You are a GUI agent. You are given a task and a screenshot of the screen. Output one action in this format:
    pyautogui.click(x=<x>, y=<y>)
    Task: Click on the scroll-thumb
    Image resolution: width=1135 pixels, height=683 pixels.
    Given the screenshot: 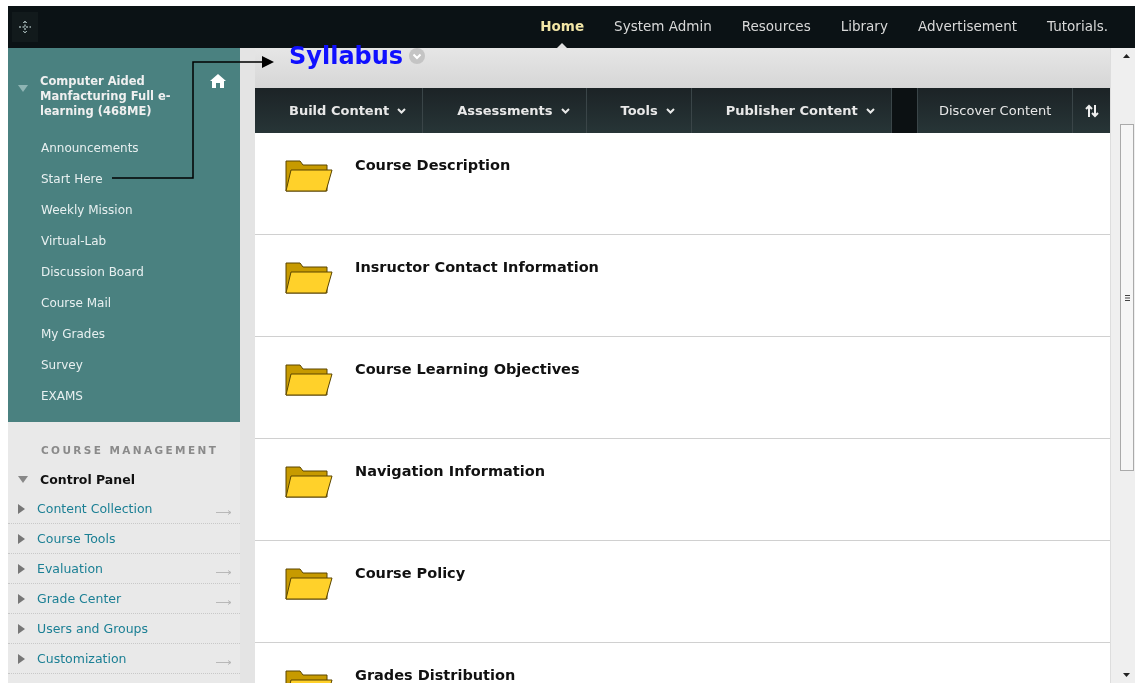 What is the action you would take?
    pyautogui.click(x=1127, y=297)
    